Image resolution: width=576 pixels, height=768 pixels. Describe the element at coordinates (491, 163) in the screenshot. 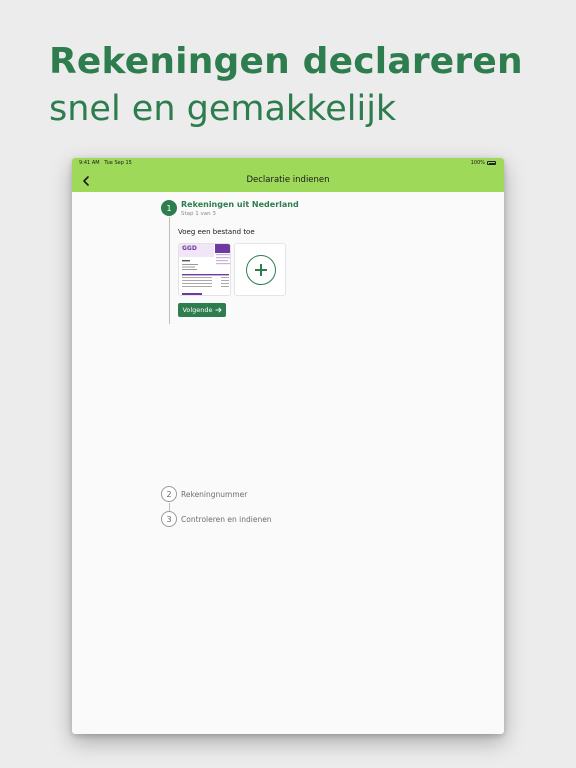

I see `battery-icon` at that location.